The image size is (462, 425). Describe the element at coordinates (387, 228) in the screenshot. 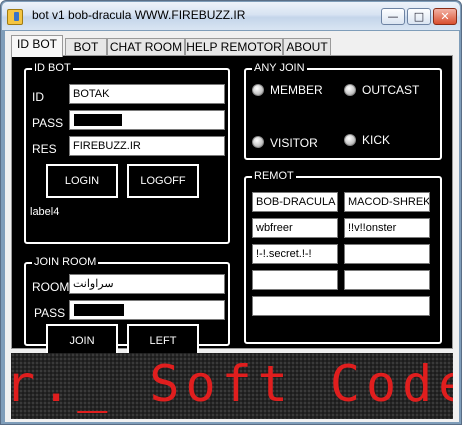

I see `remot-field-4: !!v!!onster` at that location.